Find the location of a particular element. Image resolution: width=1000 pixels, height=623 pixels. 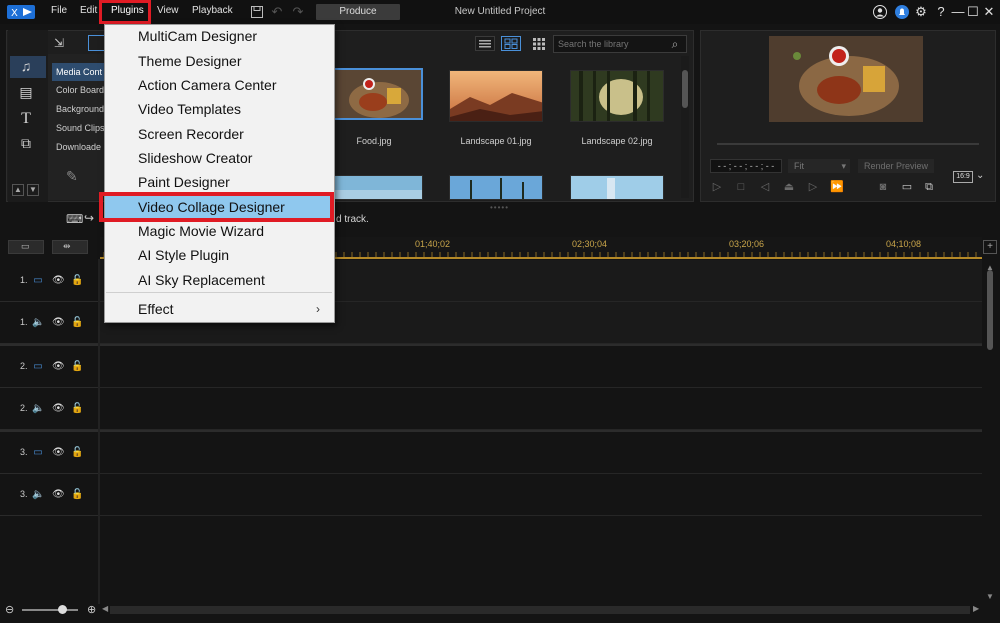

save-icon is located at coordinates (257, 12).